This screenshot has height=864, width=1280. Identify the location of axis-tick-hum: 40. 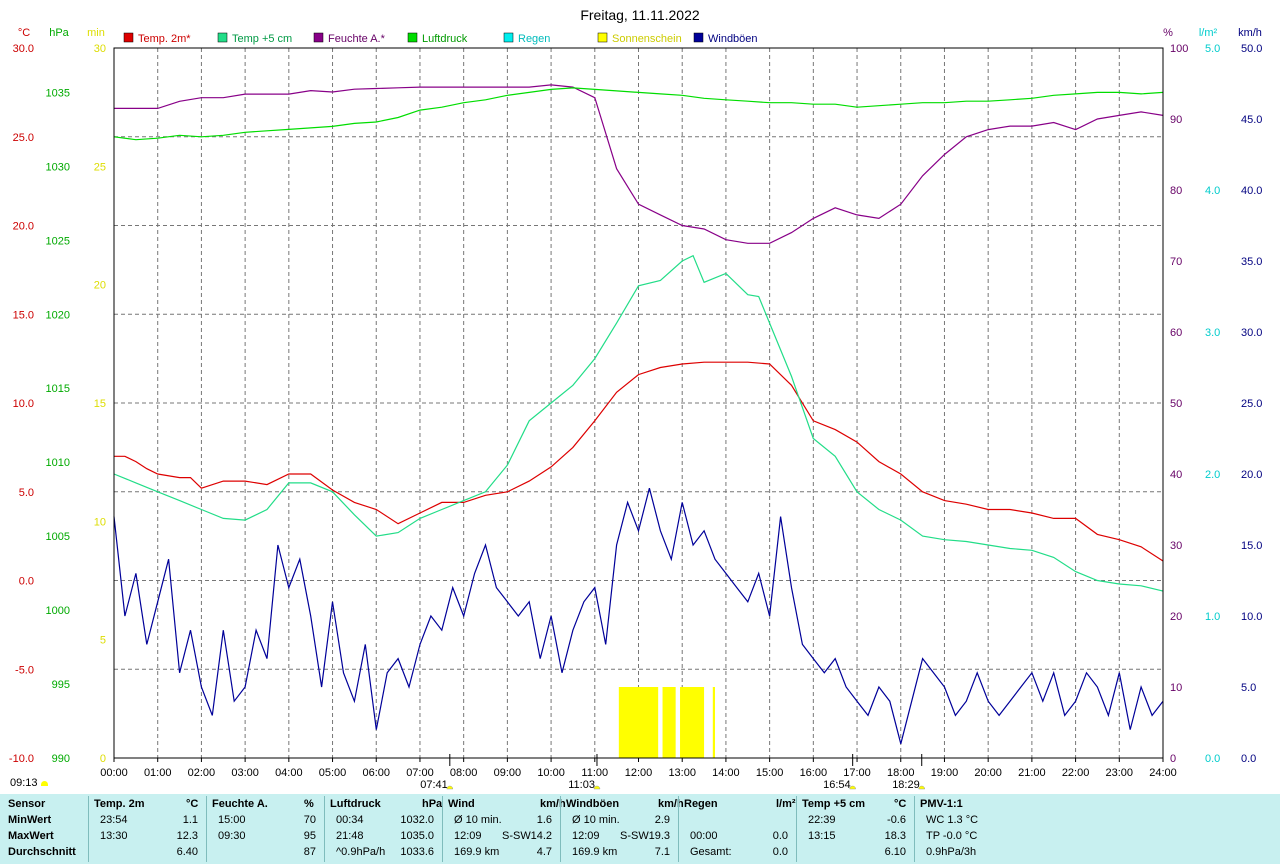
(1176, 475).